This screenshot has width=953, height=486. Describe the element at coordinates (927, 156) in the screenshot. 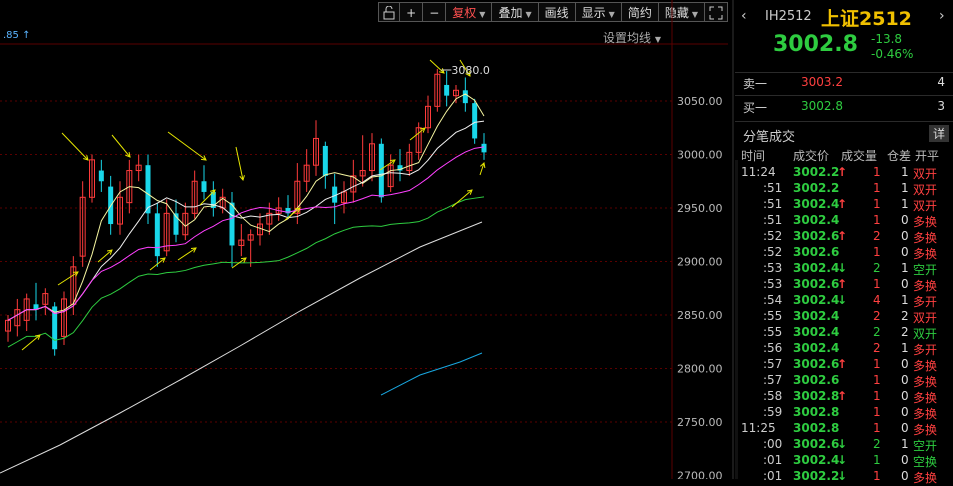

I see `col-type: 开平` at that location.